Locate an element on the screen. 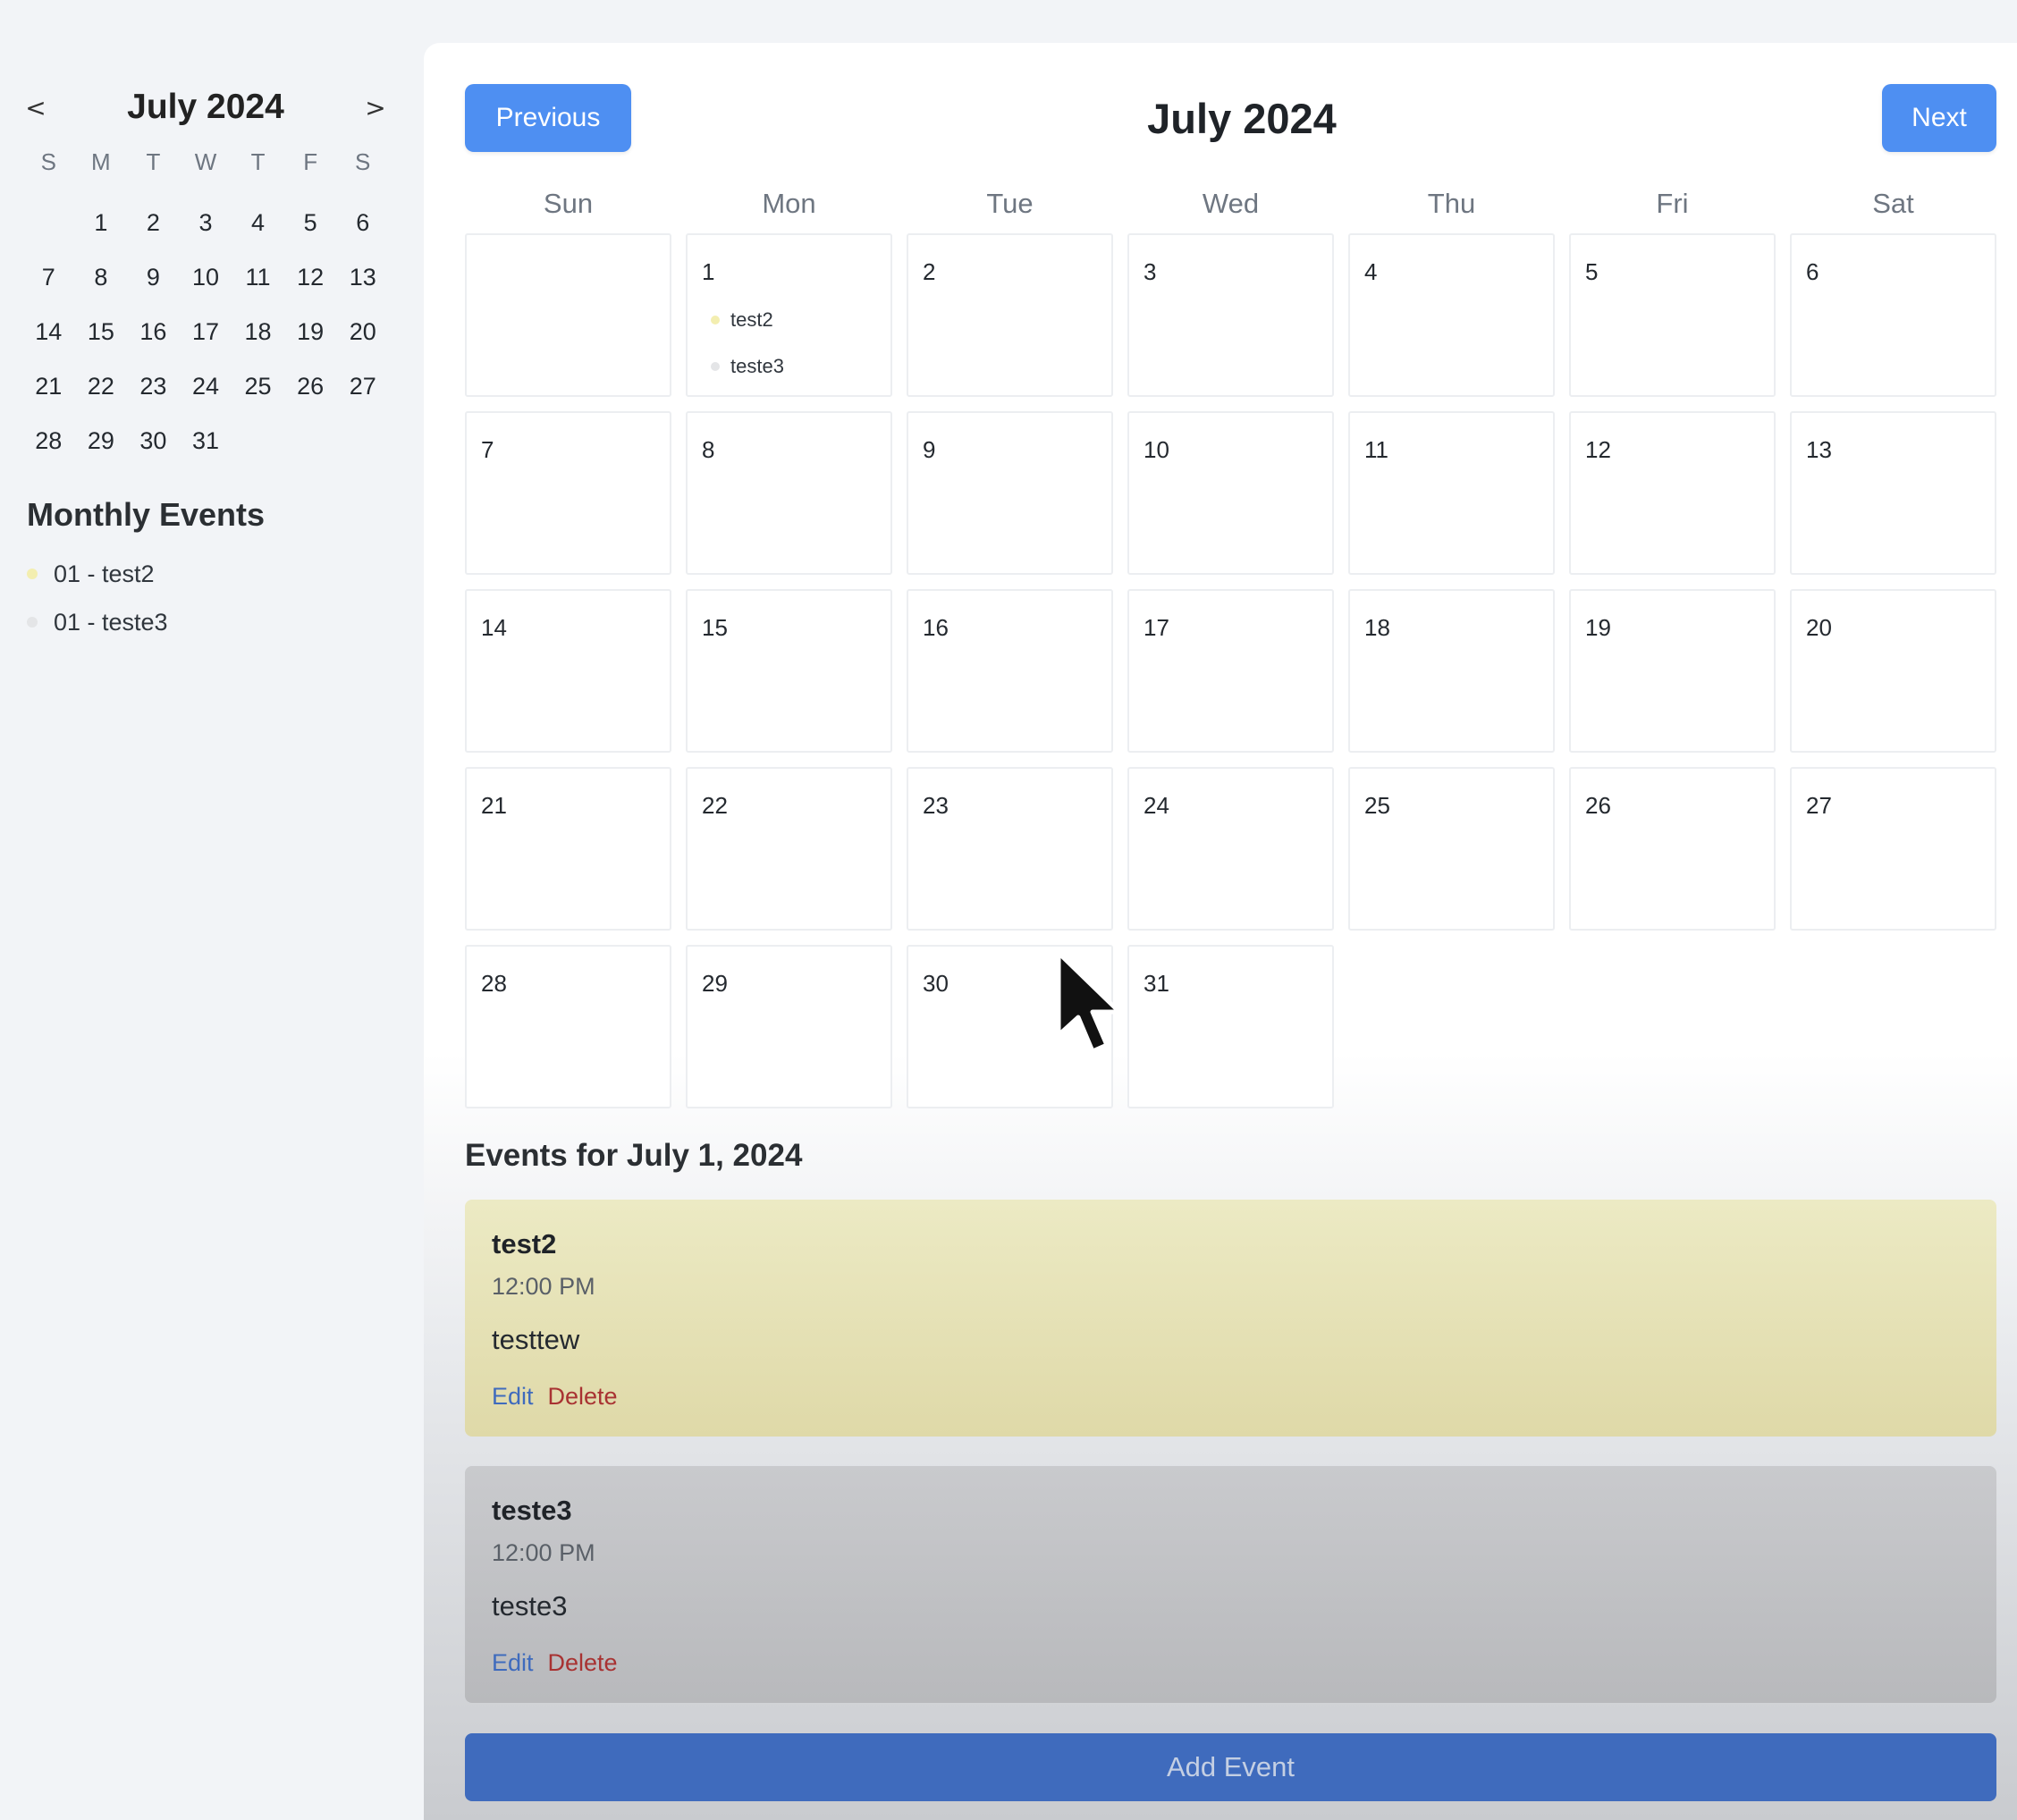 The image size is (2017, 1820). day-number: 10 is located at coordinates (1156, 449).